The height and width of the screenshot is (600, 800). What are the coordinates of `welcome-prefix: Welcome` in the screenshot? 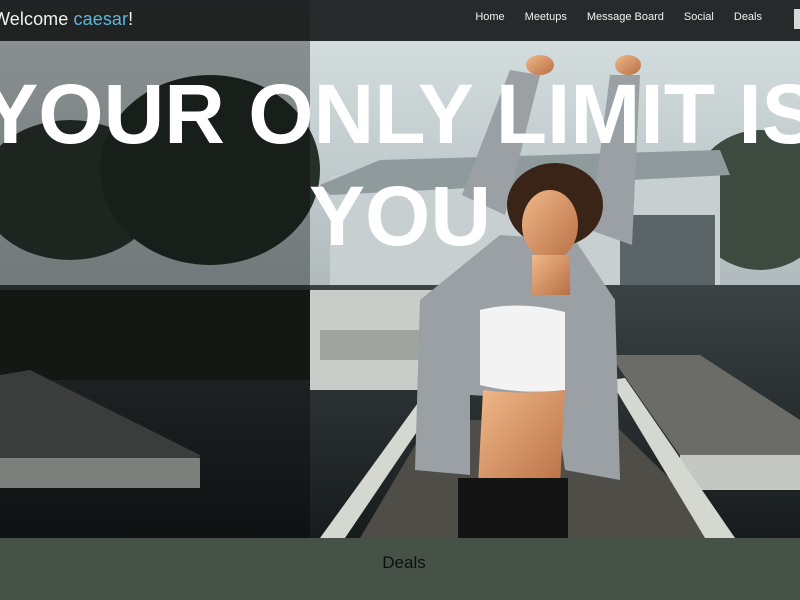 It's located at (37, 19).